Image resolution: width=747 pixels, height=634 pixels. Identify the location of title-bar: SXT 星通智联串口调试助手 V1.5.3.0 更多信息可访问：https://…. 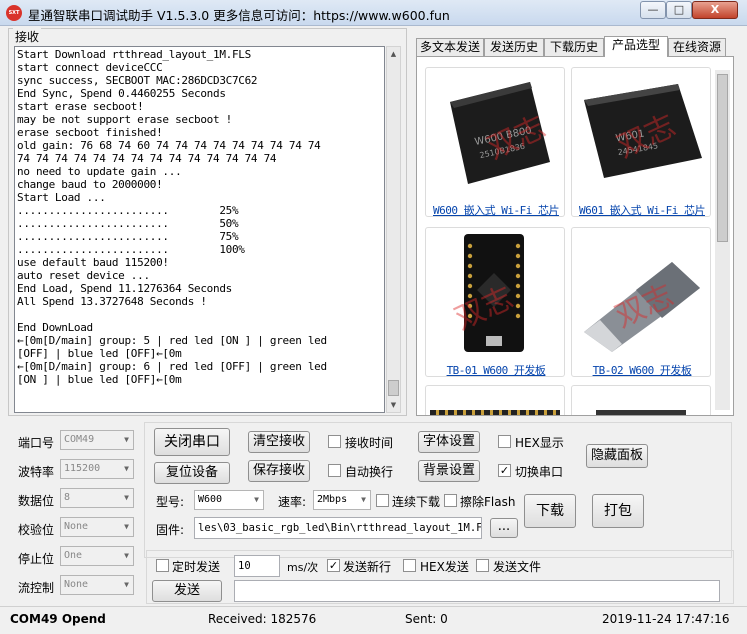
(373, 13).